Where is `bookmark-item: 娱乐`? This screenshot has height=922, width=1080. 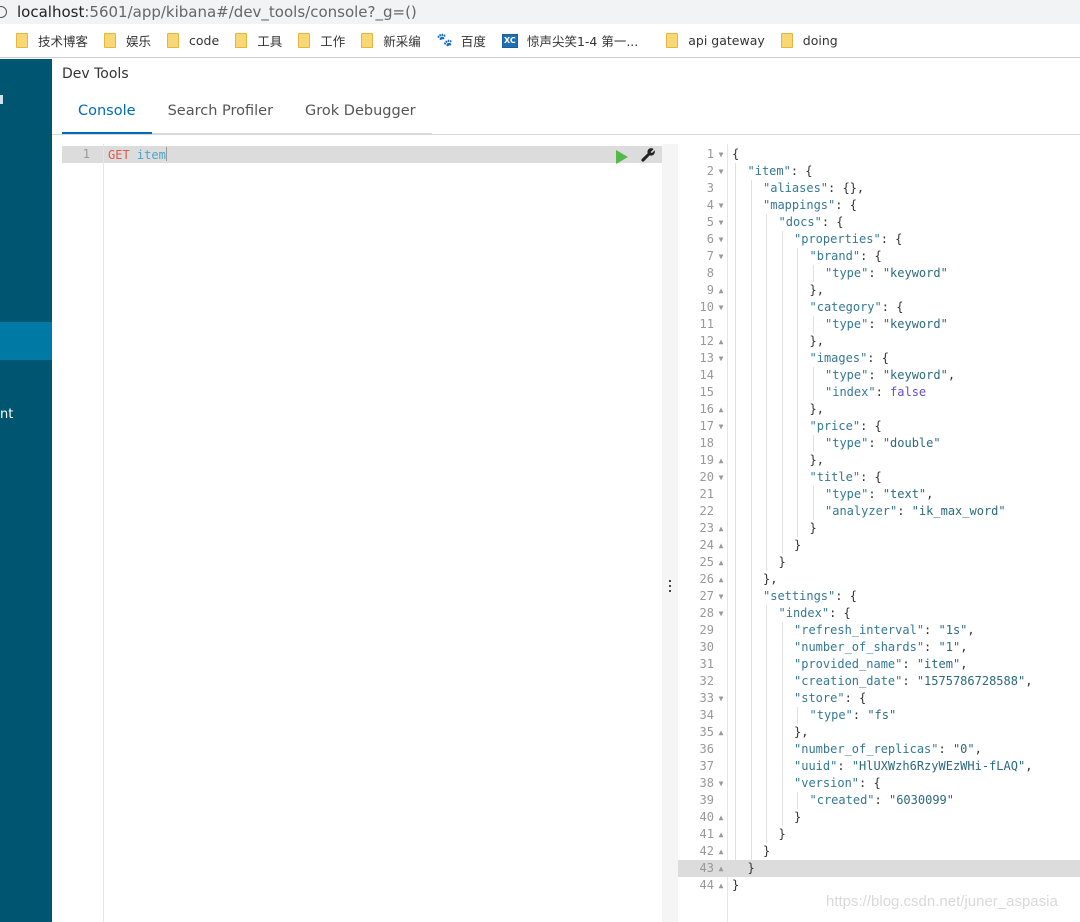 bookmark-item: 娱乐 is located at coordinates (127, 40).